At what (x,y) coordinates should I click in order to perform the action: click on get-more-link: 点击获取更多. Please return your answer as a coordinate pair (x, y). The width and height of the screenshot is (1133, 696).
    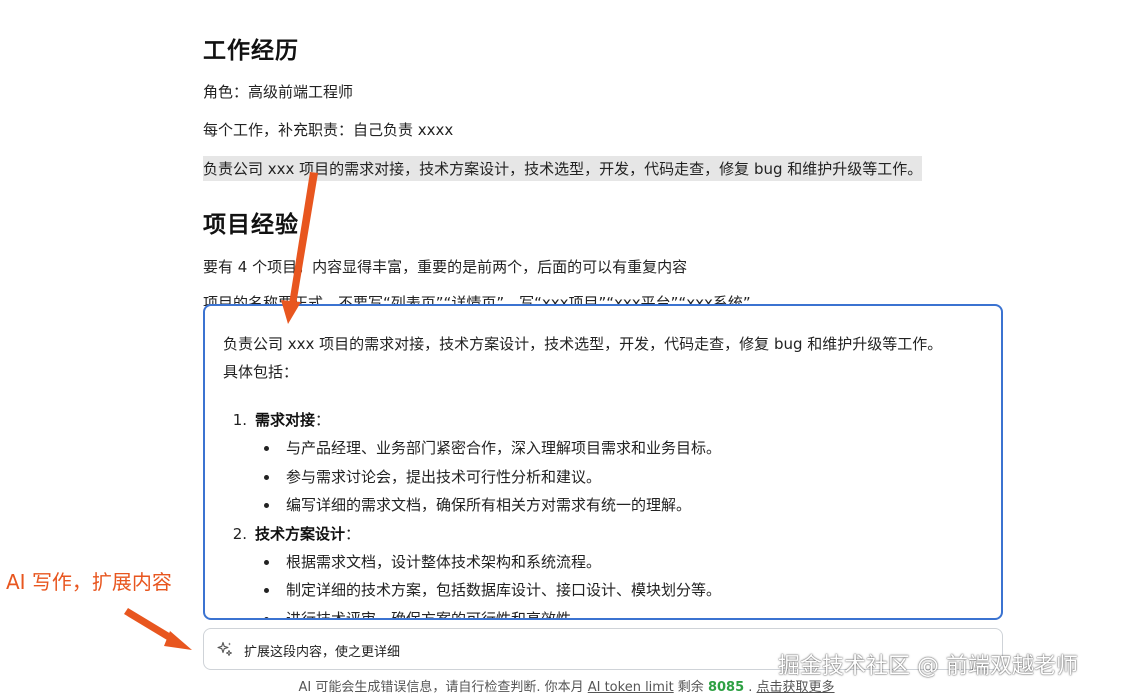
    Looking at the image, I should click on (796, 687).